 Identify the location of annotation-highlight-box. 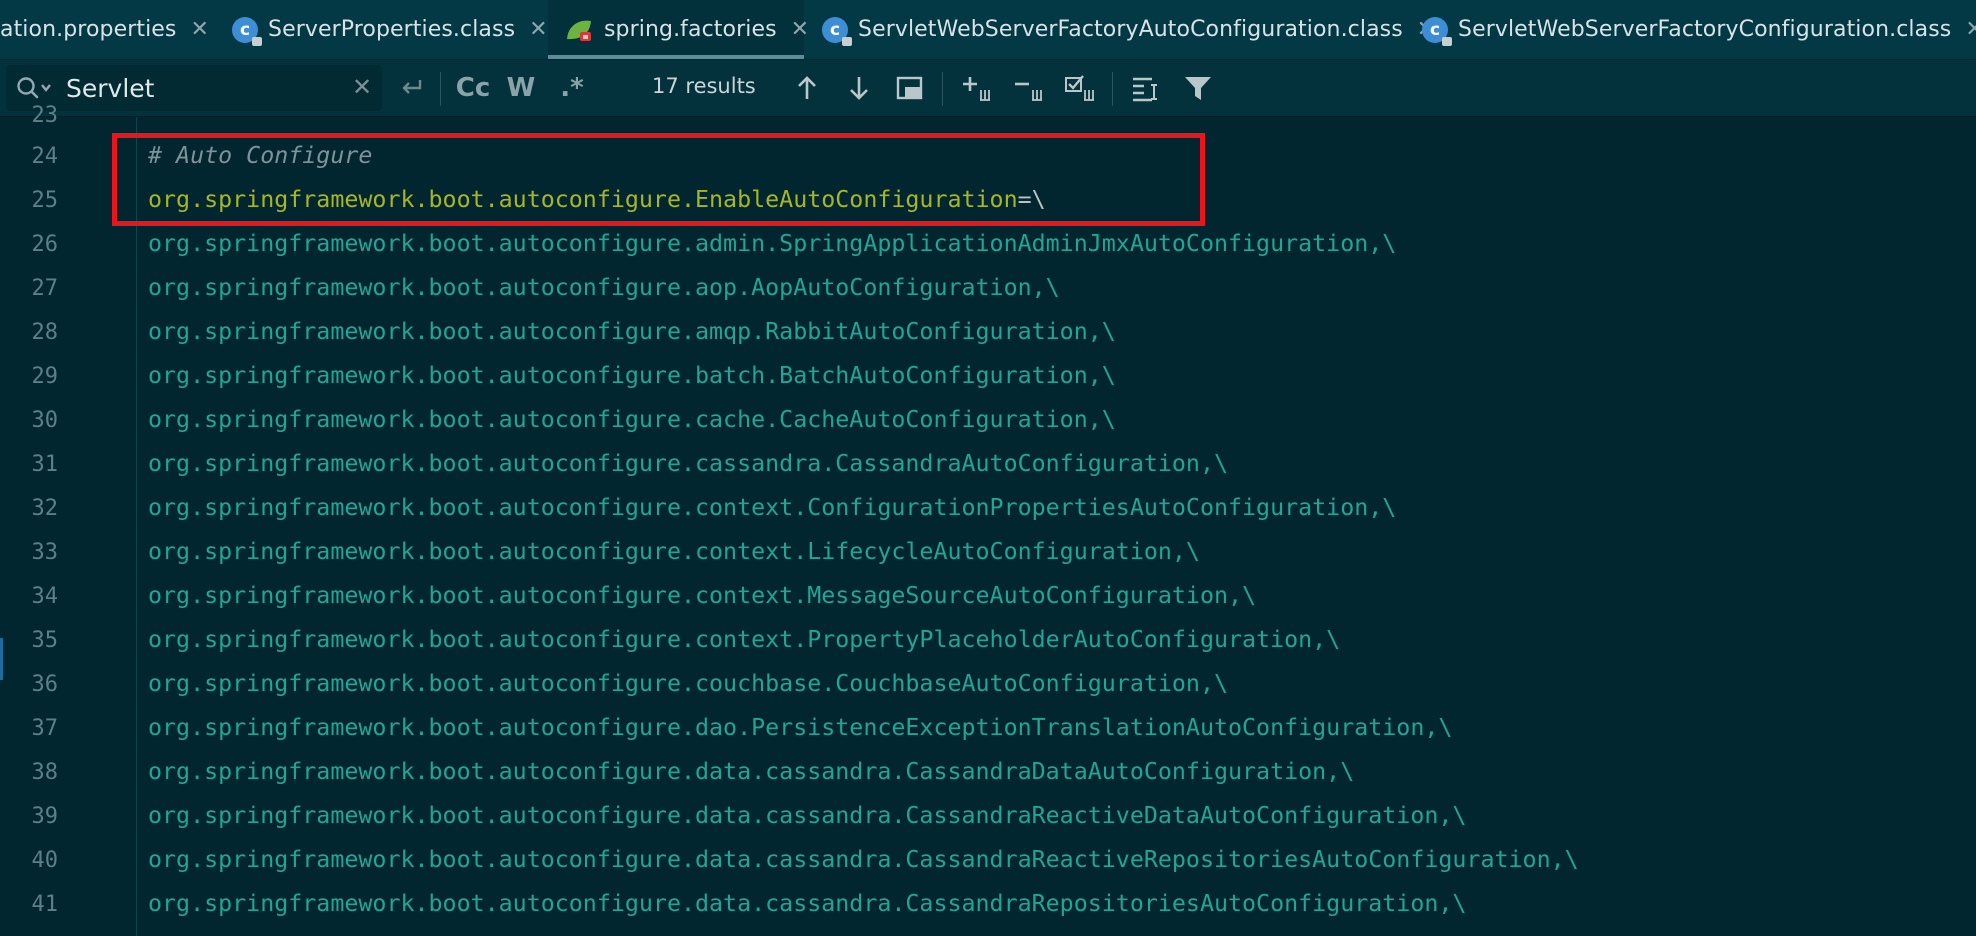
(658, 179).